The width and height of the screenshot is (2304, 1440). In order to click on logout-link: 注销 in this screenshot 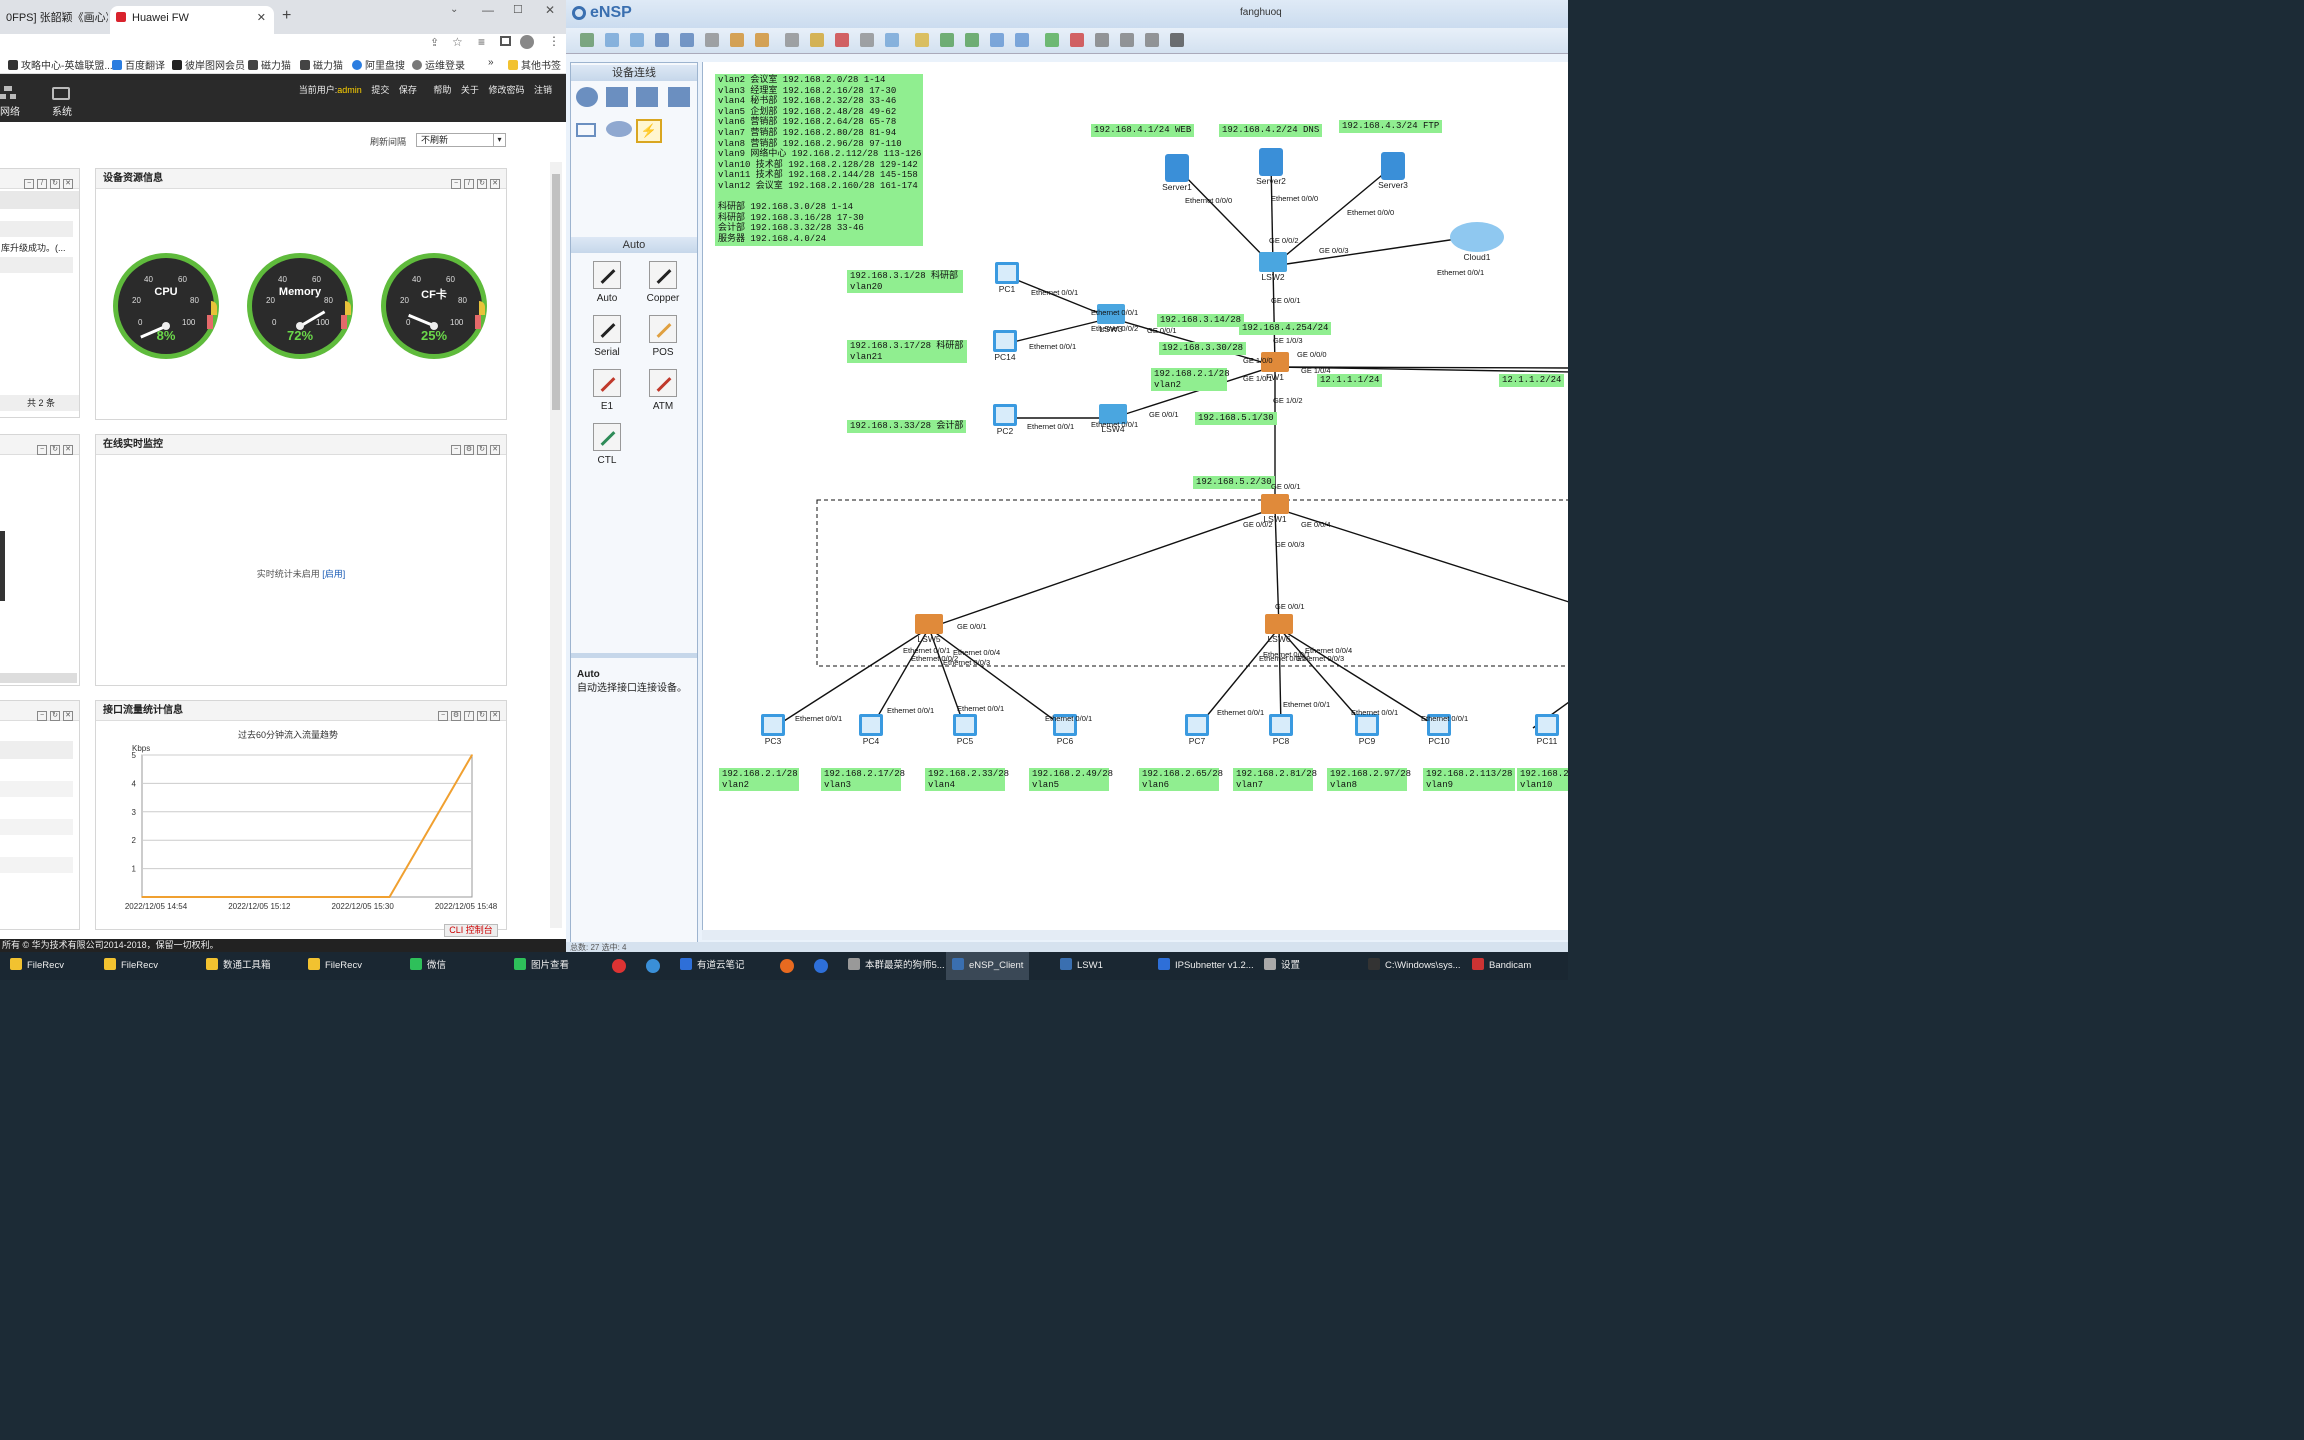, I will do `click(543, 90)`.